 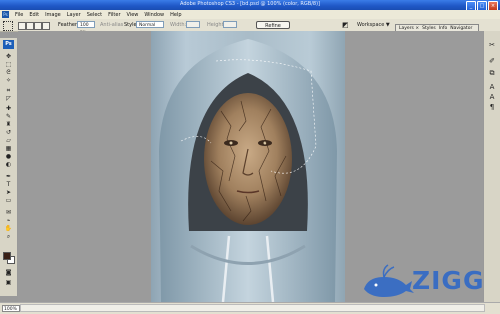 What do you see at coordinates (8, 133) in the screenshot?
I see `history-brush-icon: ↺` at bounding box center [8, 133].